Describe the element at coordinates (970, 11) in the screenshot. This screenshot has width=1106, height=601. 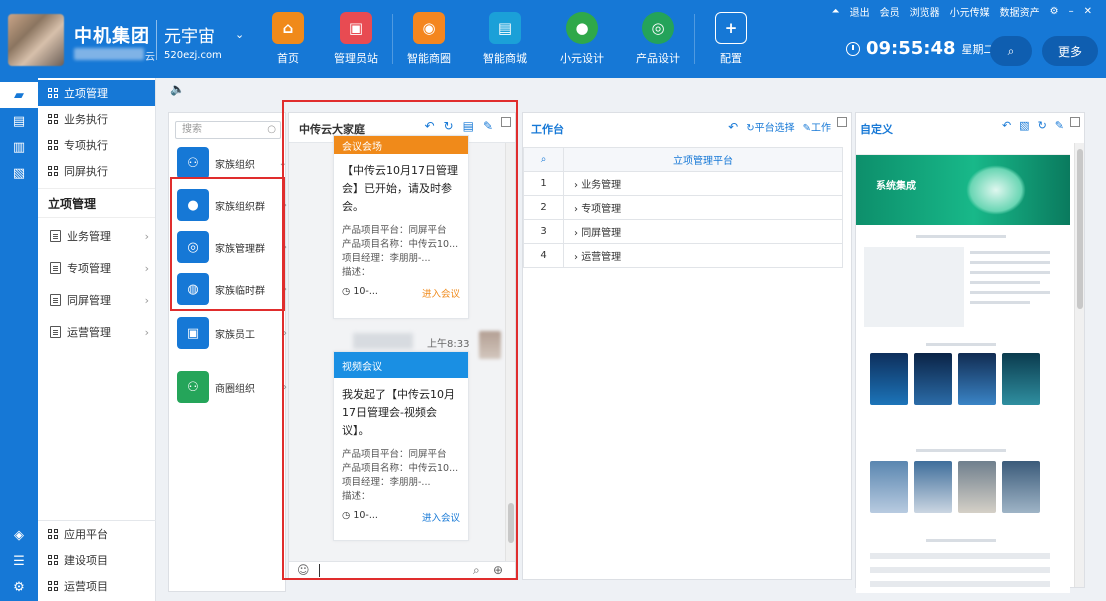
I see `xiaoyuan-media-link: 小元传媒` at that location.